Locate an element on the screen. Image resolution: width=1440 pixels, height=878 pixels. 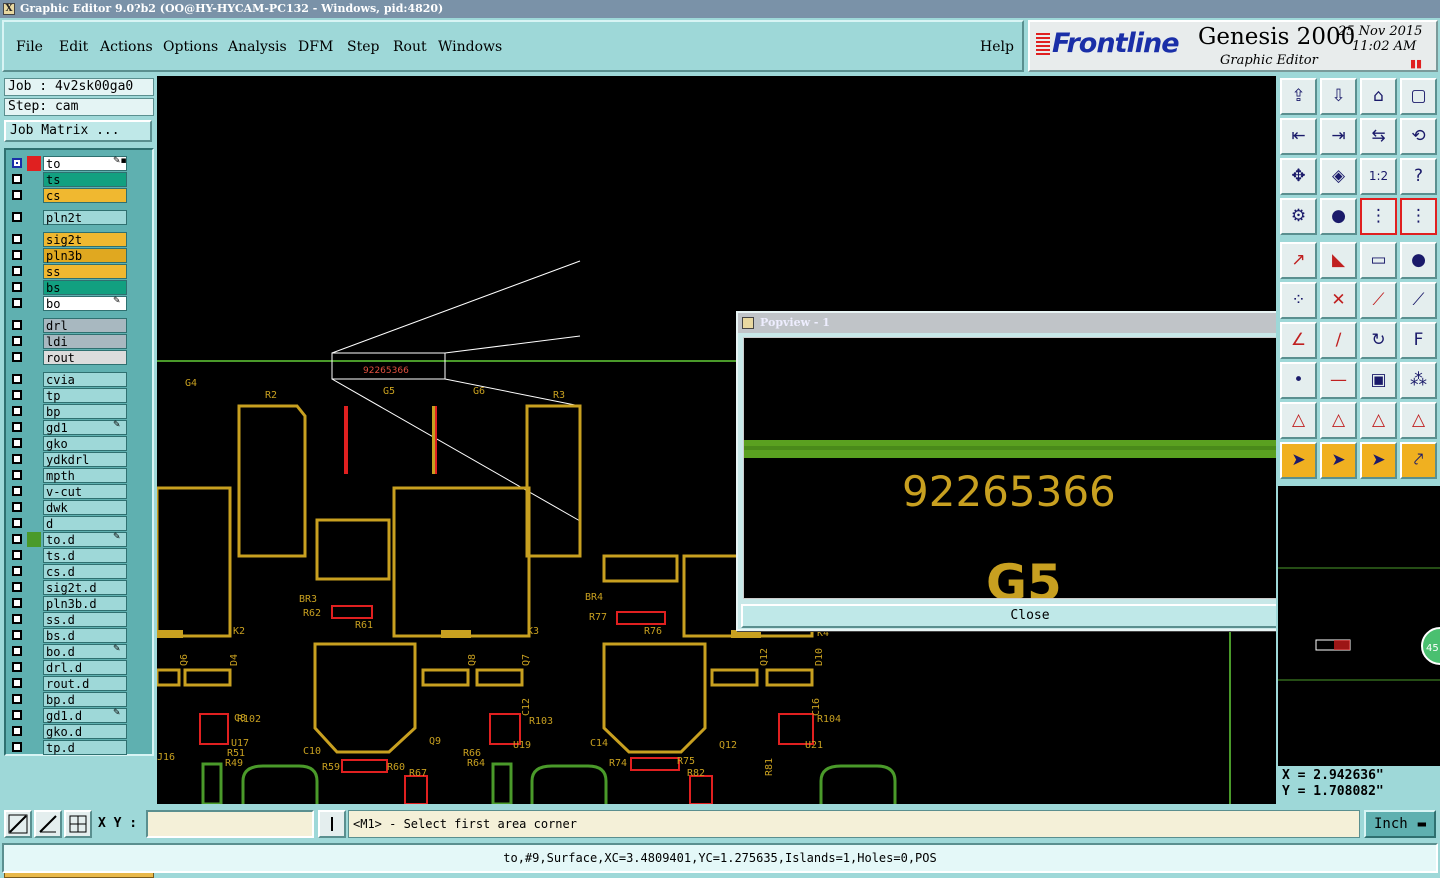
angle-icon: ∠ is located at coordinates (1298, 340).